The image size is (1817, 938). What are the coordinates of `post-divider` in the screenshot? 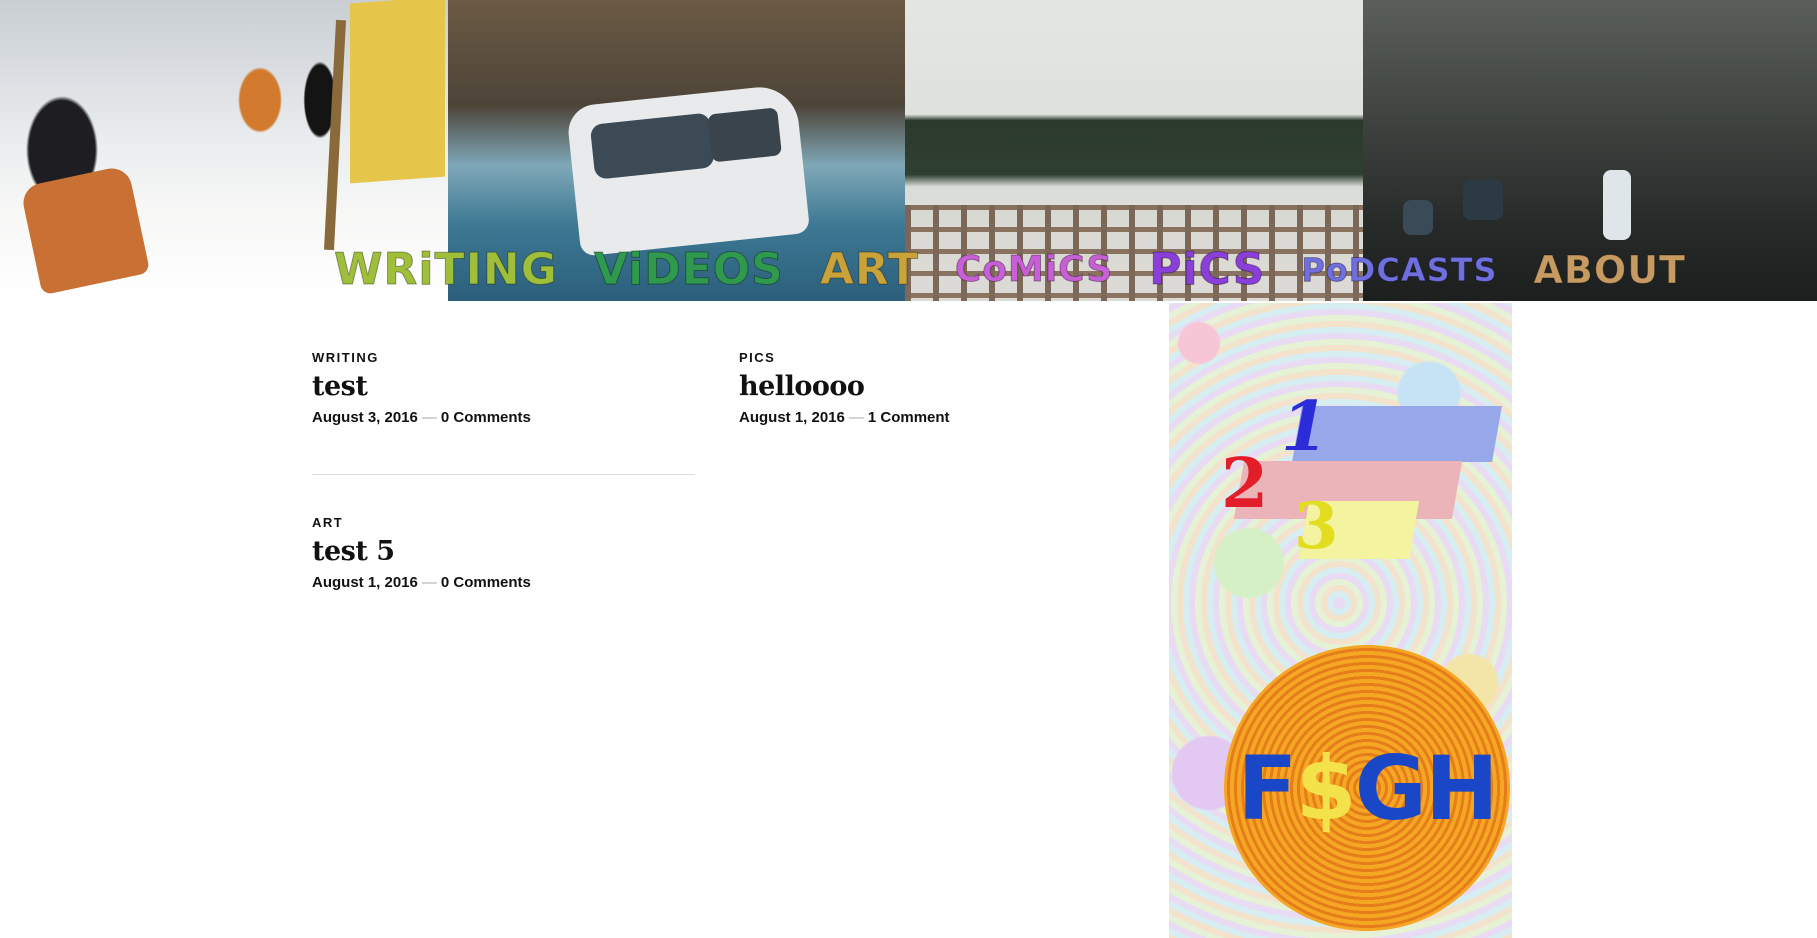 It's located at (503, 474).